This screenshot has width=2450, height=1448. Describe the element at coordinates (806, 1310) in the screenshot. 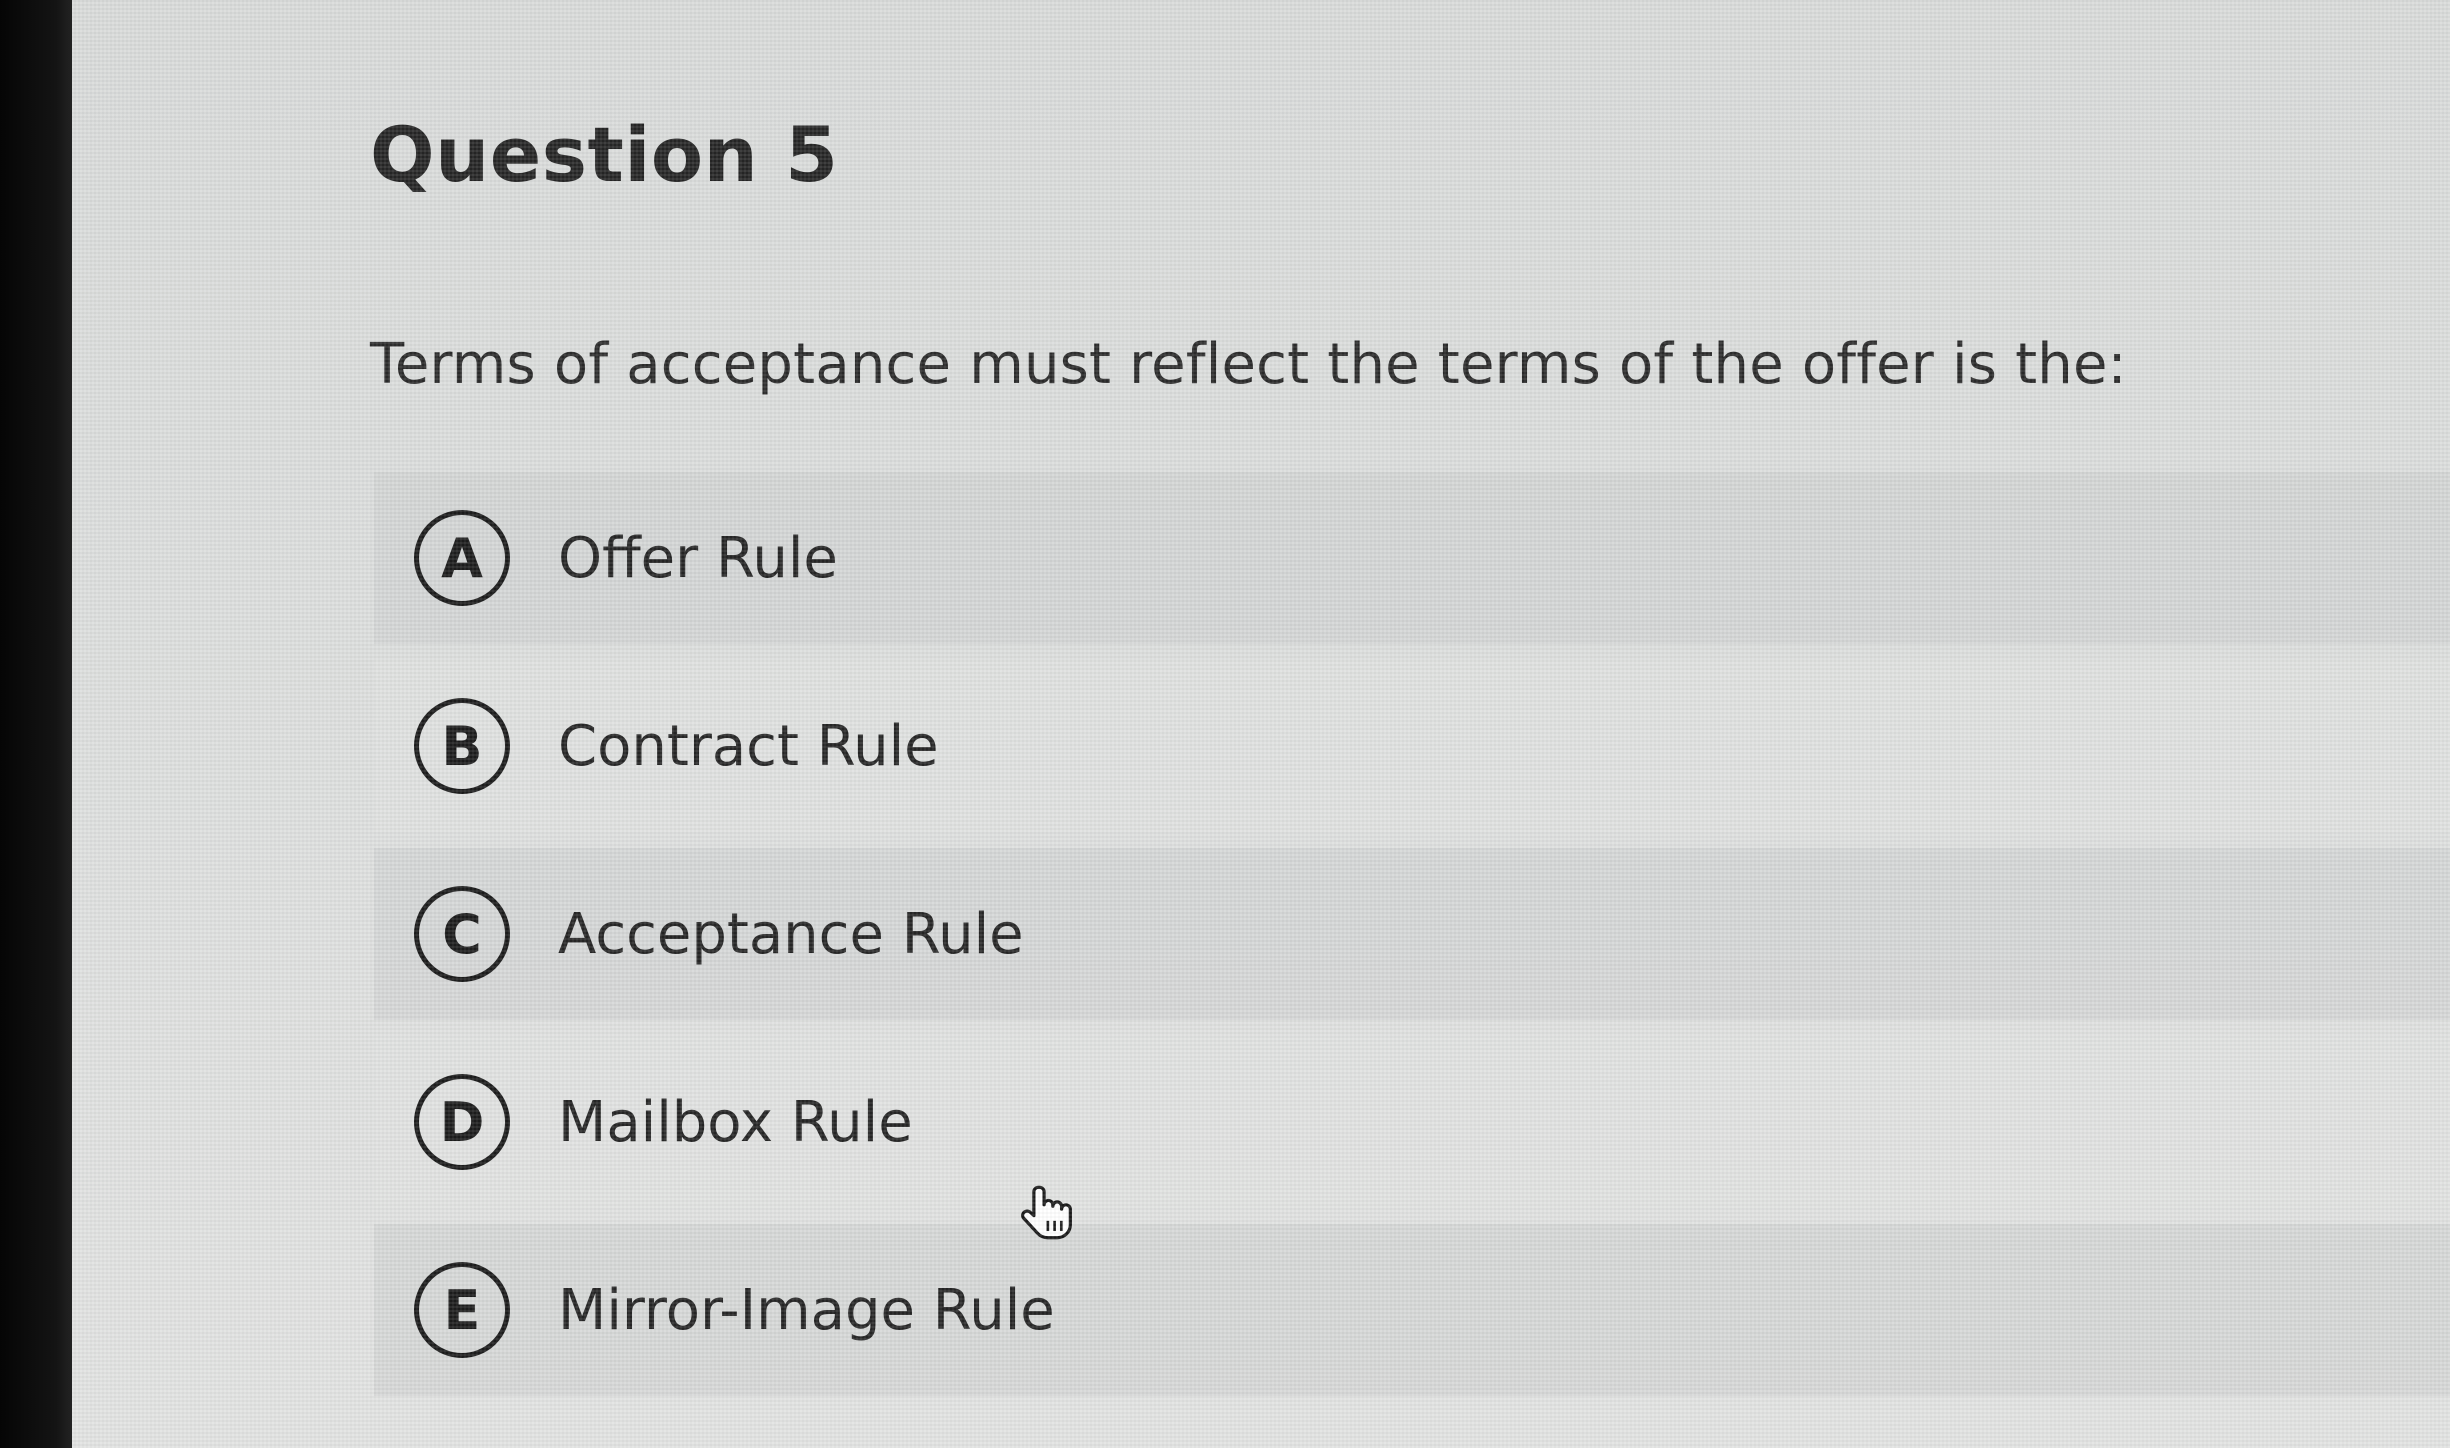

I see `option-e-label: Mirror-Image Rule` at that location.